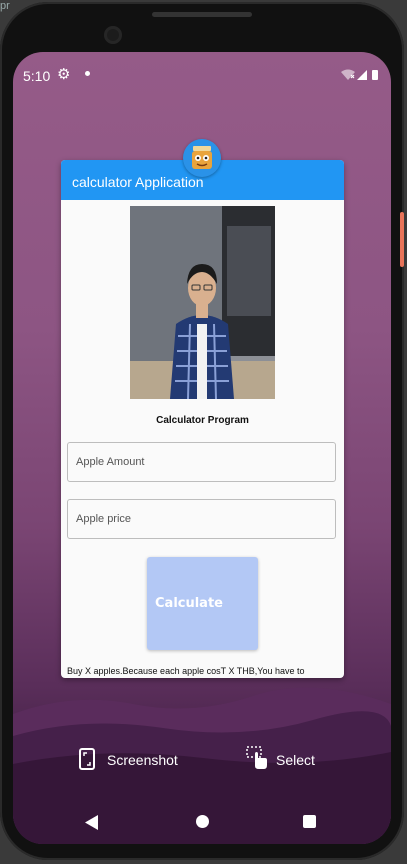 The height and width of the screenshot is (864, 407). Describe the element at coordinates (113, 35) in the screenshot. I see `front-camera` at that location.